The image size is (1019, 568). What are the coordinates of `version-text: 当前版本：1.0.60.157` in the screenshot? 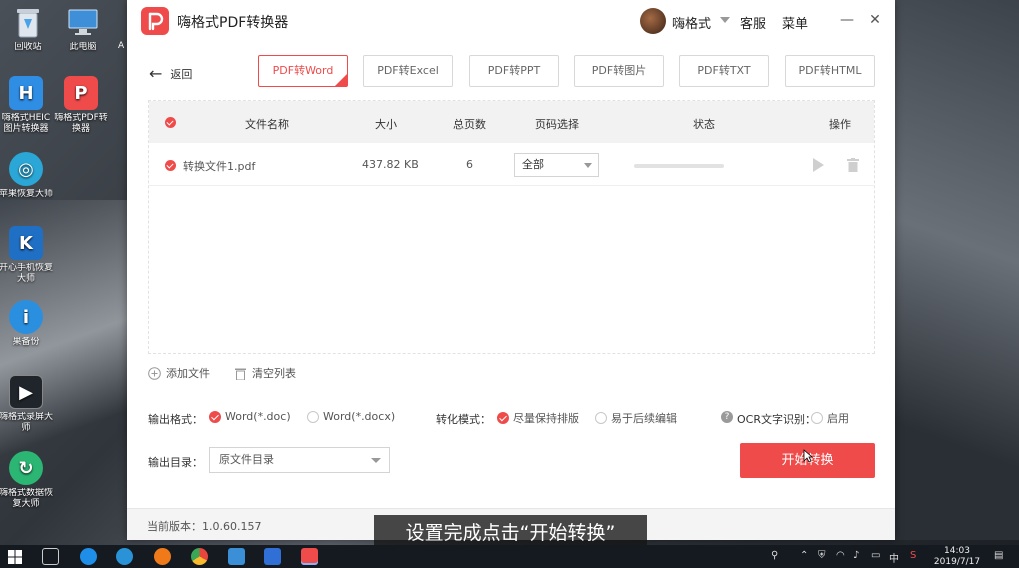 It's located at (204, 526).